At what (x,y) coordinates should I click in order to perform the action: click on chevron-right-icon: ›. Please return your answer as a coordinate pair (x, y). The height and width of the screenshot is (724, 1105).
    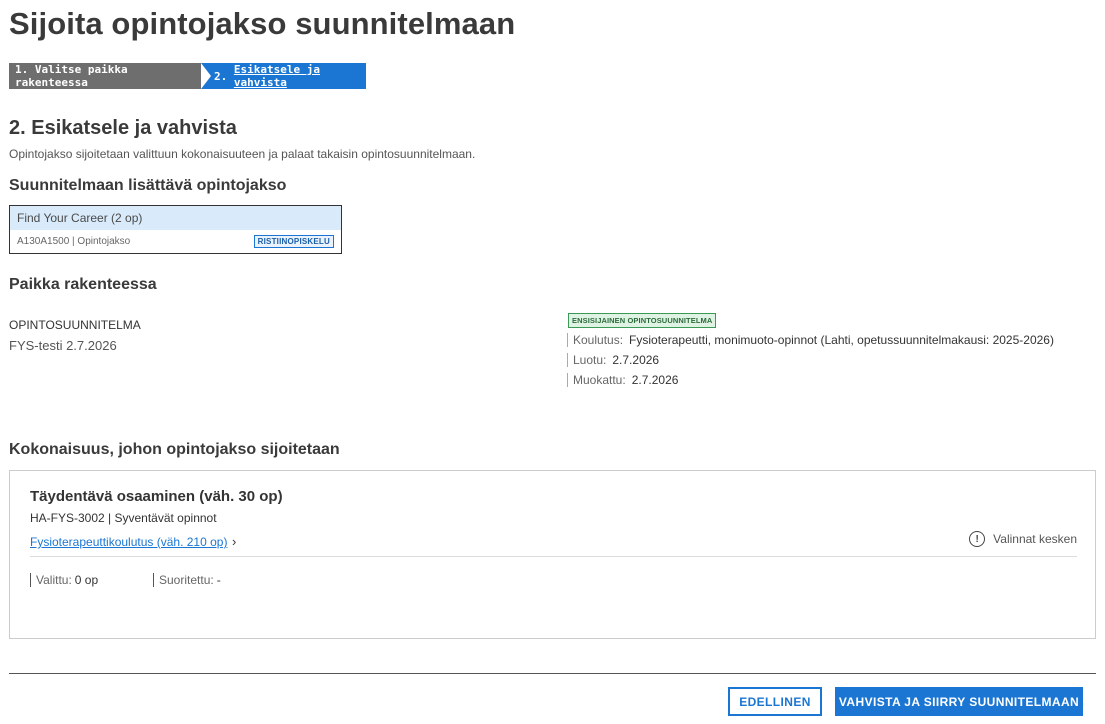
    Looking at the image, I should click on (234, 541).